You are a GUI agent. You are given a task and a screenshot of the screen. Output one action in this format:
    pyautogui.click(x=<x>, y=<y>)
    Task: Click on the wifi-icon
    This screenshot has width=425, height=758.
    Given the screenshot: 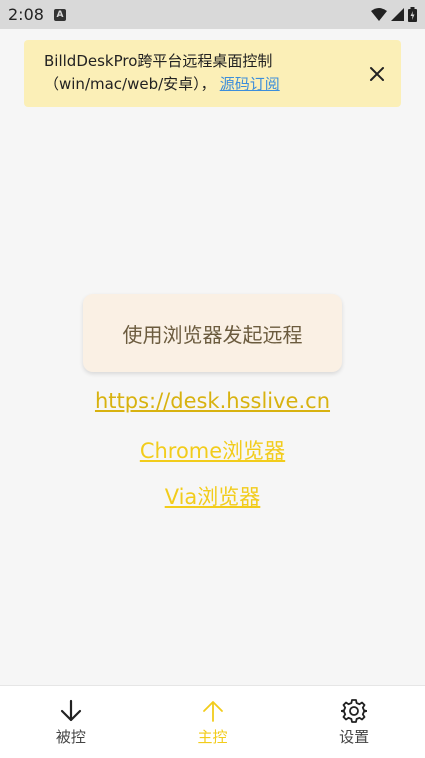 What is the action you would take?
    pyautogui.click(x=379, y=14)
    